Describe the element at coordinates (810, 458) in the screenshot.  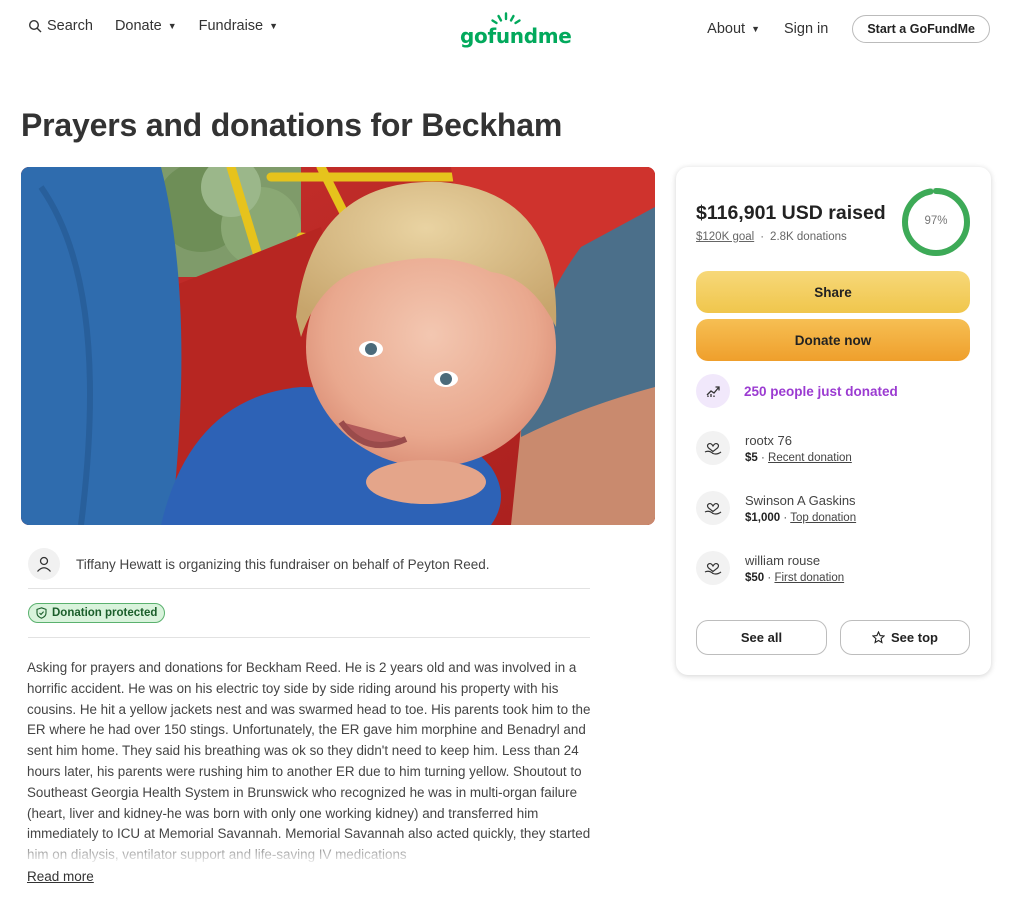
I see `donor-tag: Recent donation` at that location.